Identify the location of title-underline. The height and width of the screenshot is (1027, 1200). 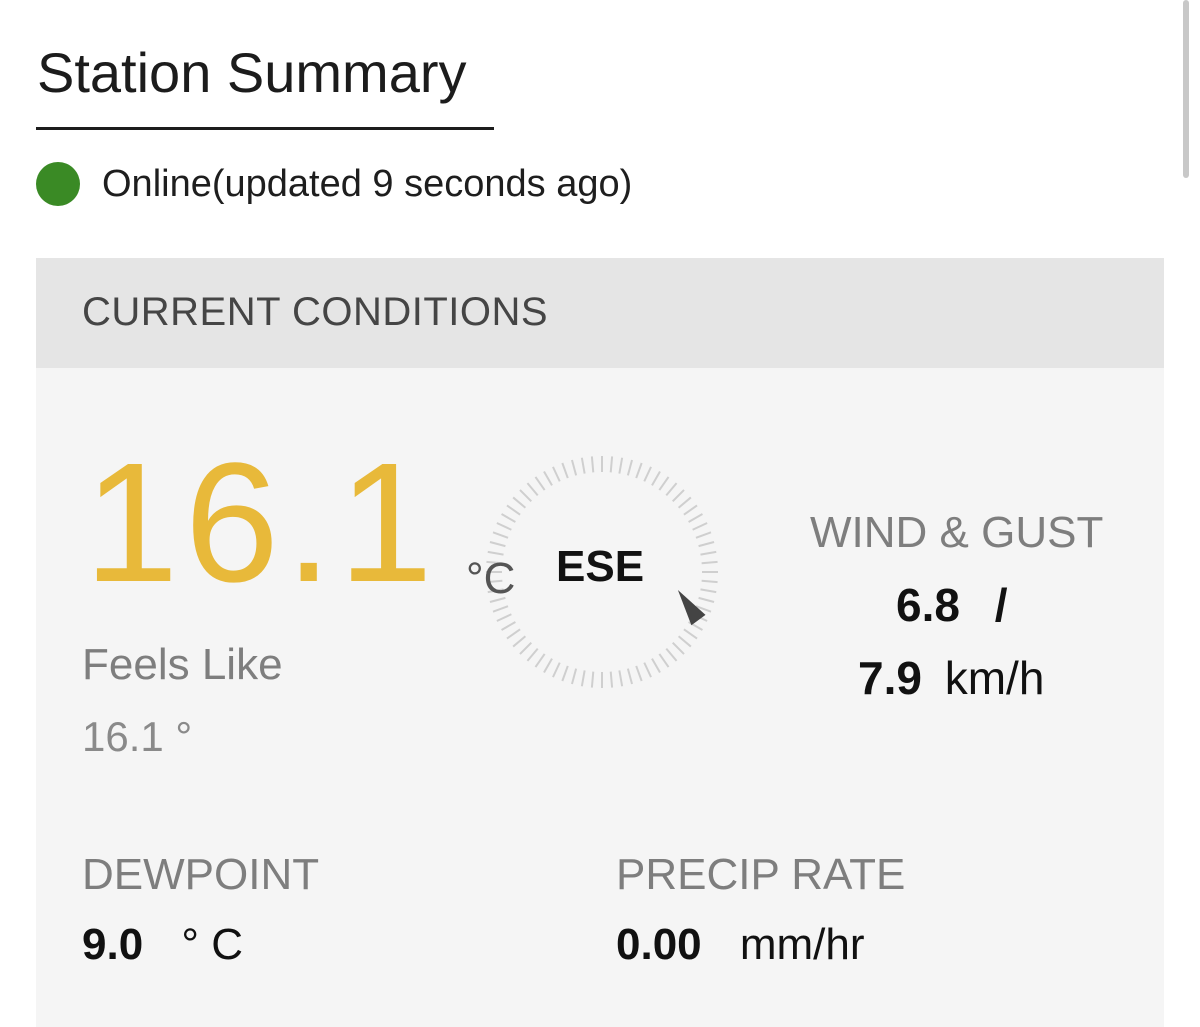
(265, 128).